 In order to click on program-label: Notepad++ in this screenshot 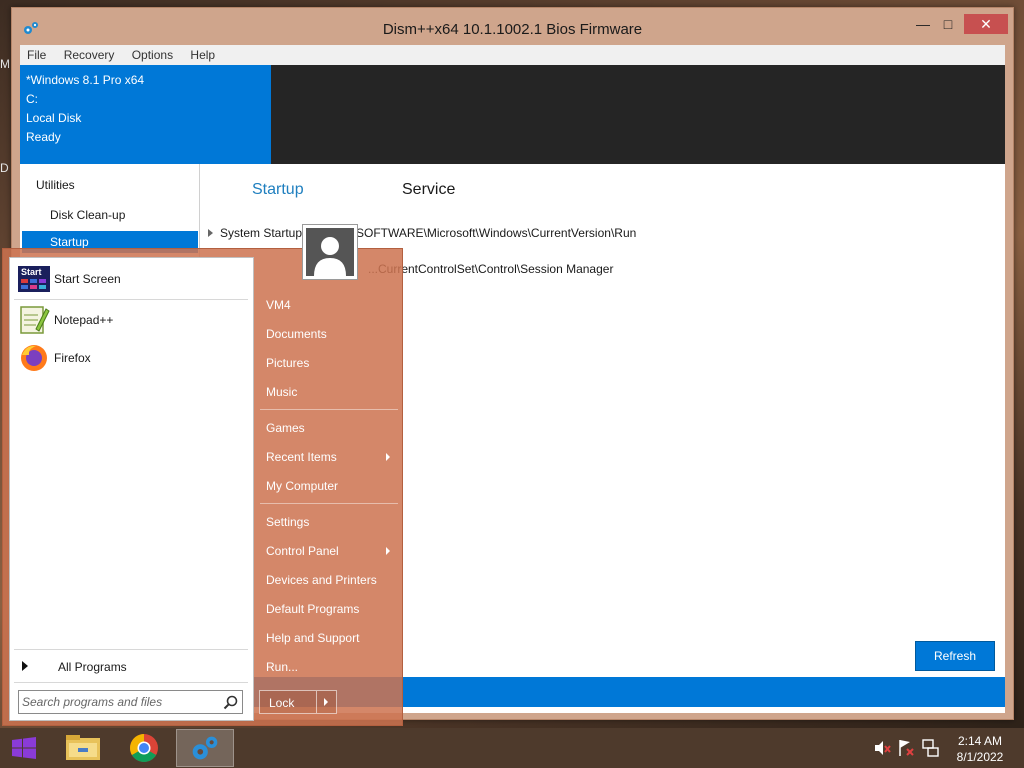, I will do `click(84, 320)`.